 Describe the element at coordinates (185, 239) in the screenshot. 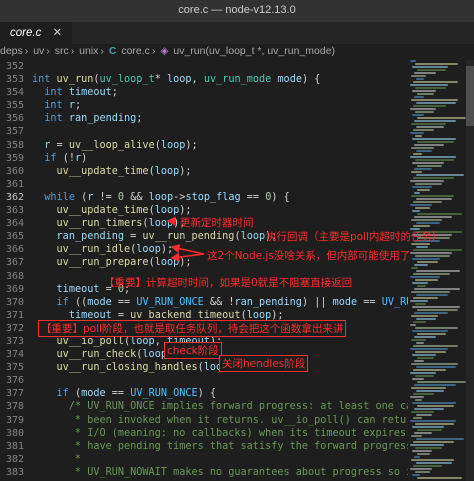

I see `annotation-arrows` at that location.